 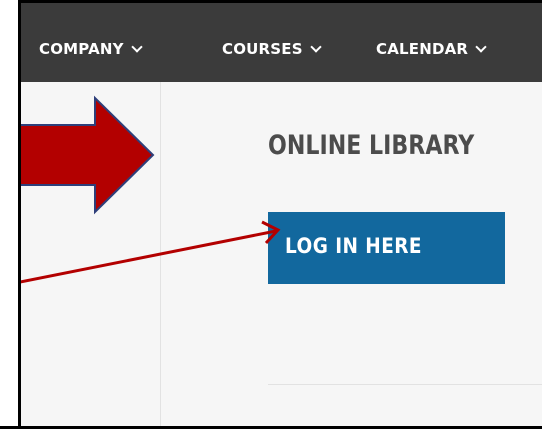 I want to click on content-divider, so click(x=405, y=384).